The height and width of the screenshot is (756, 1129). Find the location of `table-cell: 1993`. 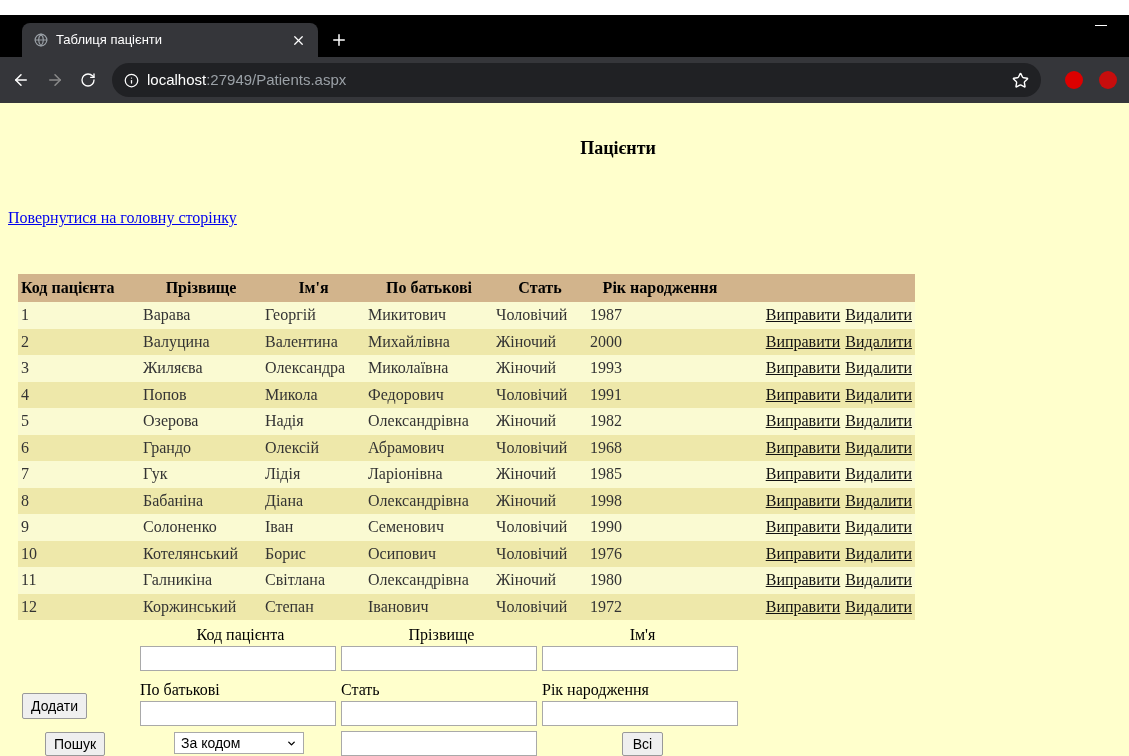

table-cell: 1993 is located at coordinates (660, 368).